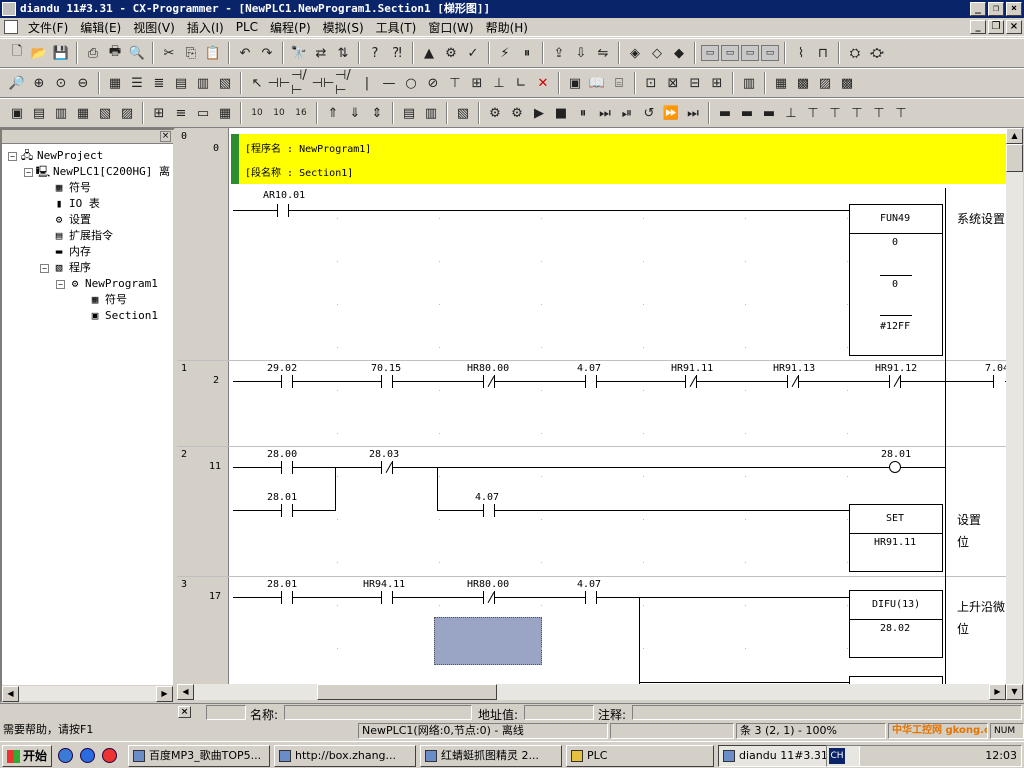 The height and width of the screenshot is (768, 1024). I want to click on symbol-table-icon: ▥, so click(749, 83).